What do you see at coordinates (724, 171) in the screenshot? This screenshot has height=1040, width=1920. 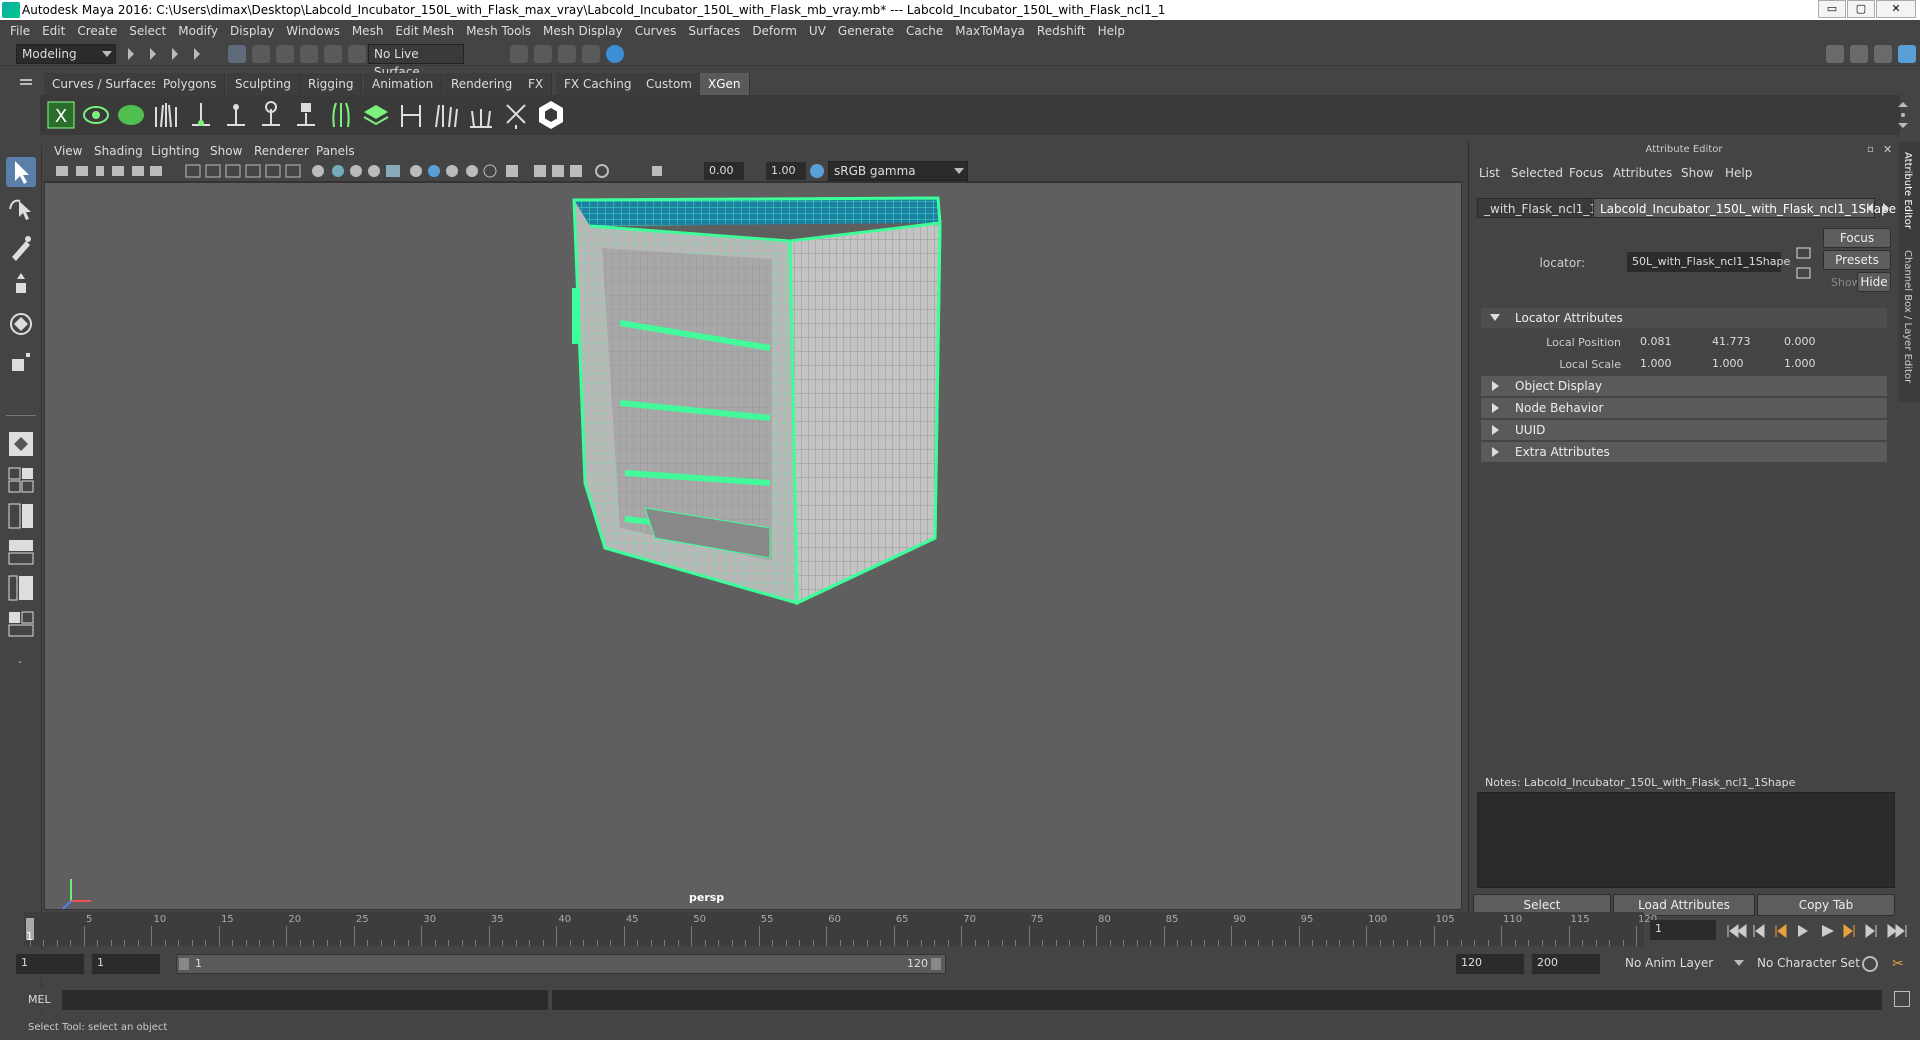 I see `exposure-field: 0.00` at bounding box center [724, 171].